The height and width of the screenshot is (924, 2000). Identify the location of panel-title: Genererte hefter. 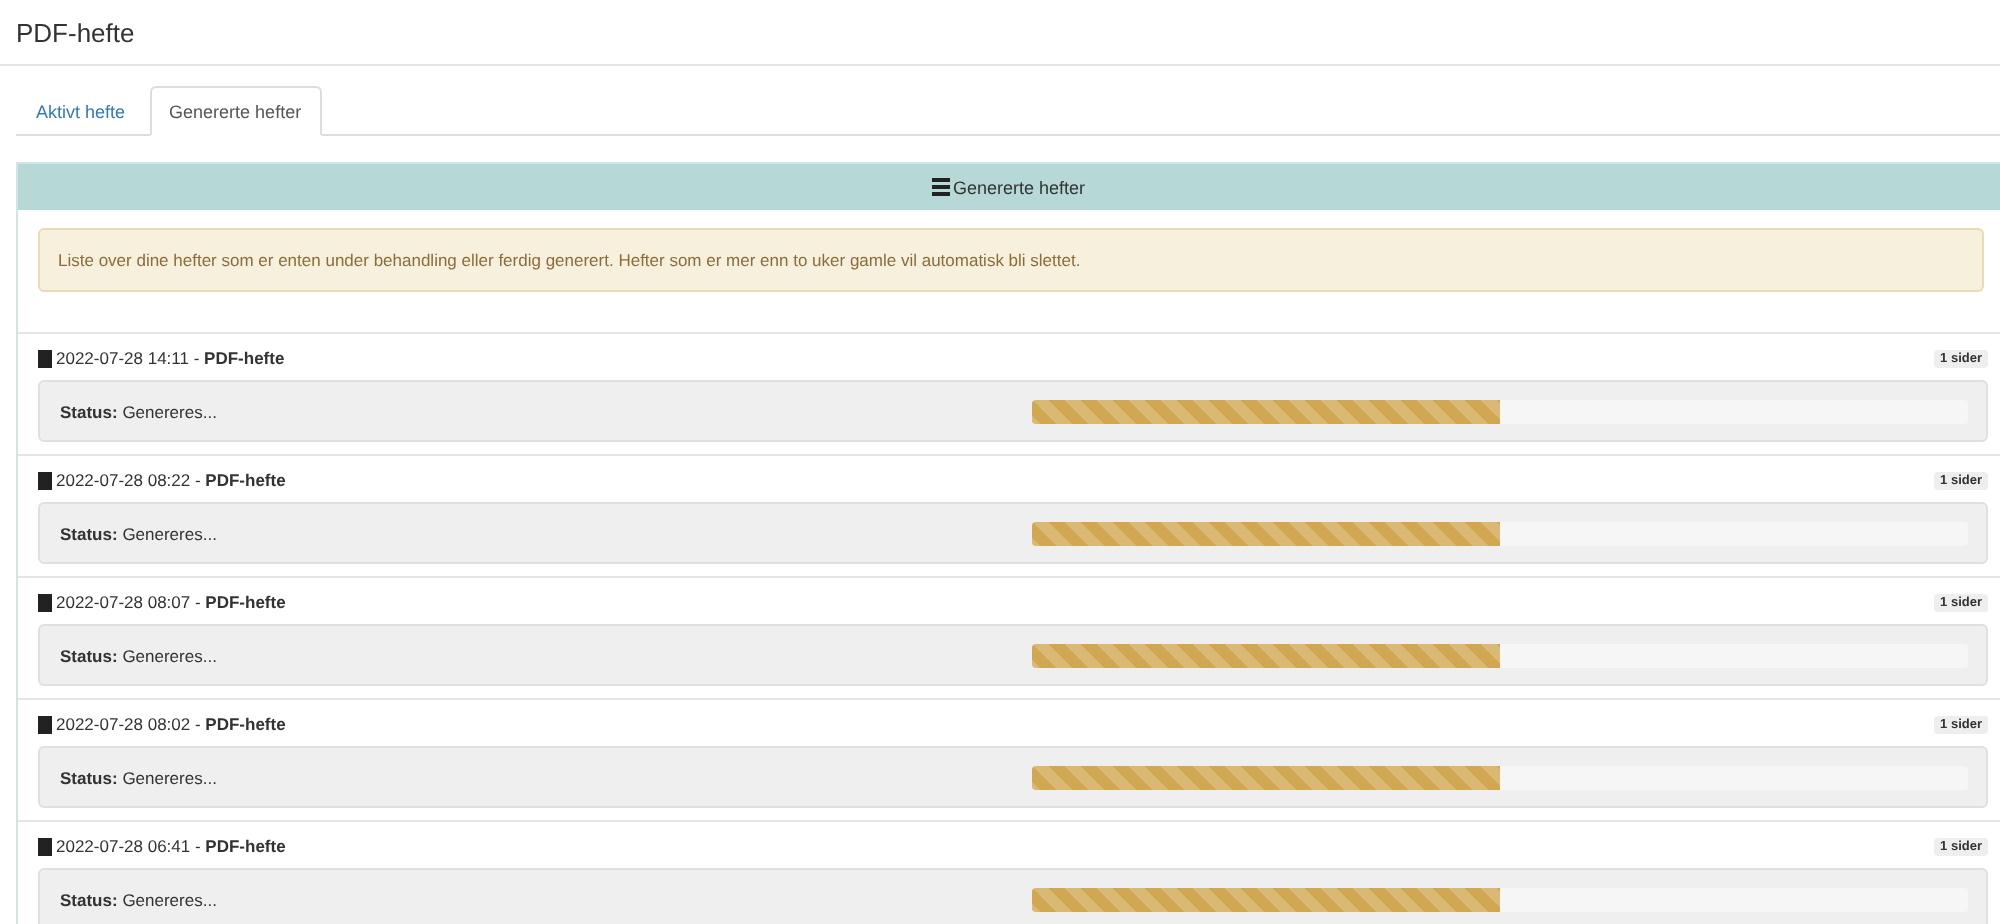
(1019, 187).